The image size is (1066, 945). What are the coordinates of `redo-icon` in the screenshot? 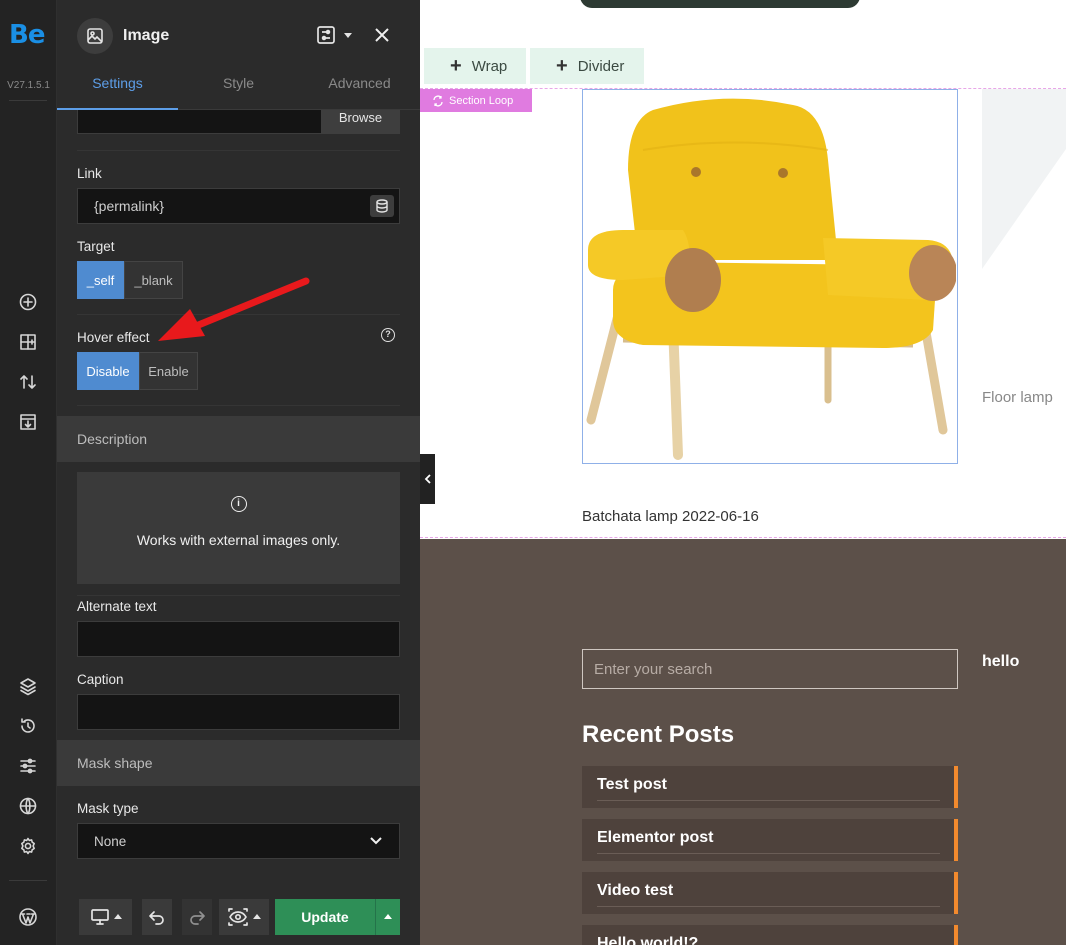 It's located at (197, 918).